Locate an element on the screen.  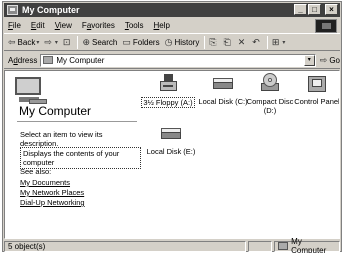
computer-icon is located at coordinates (31, 90).